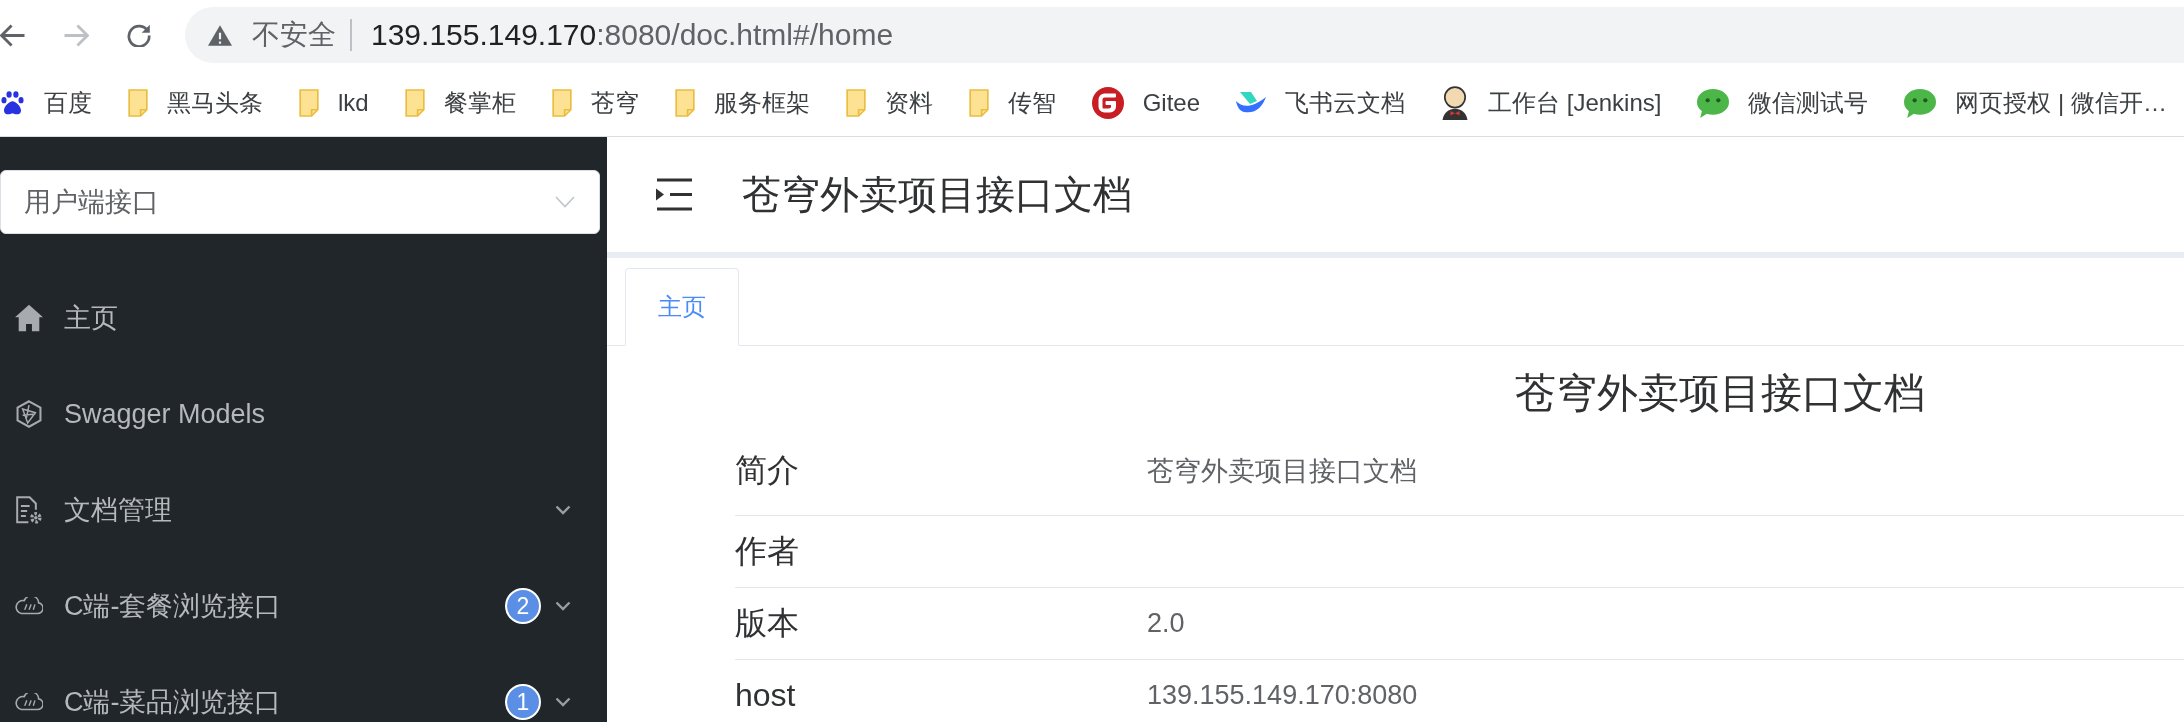 The width and height of the screenshot is (2184, 722). I want to click on page-title: 苍穹外卖项目接口文档, so click(937, 194).